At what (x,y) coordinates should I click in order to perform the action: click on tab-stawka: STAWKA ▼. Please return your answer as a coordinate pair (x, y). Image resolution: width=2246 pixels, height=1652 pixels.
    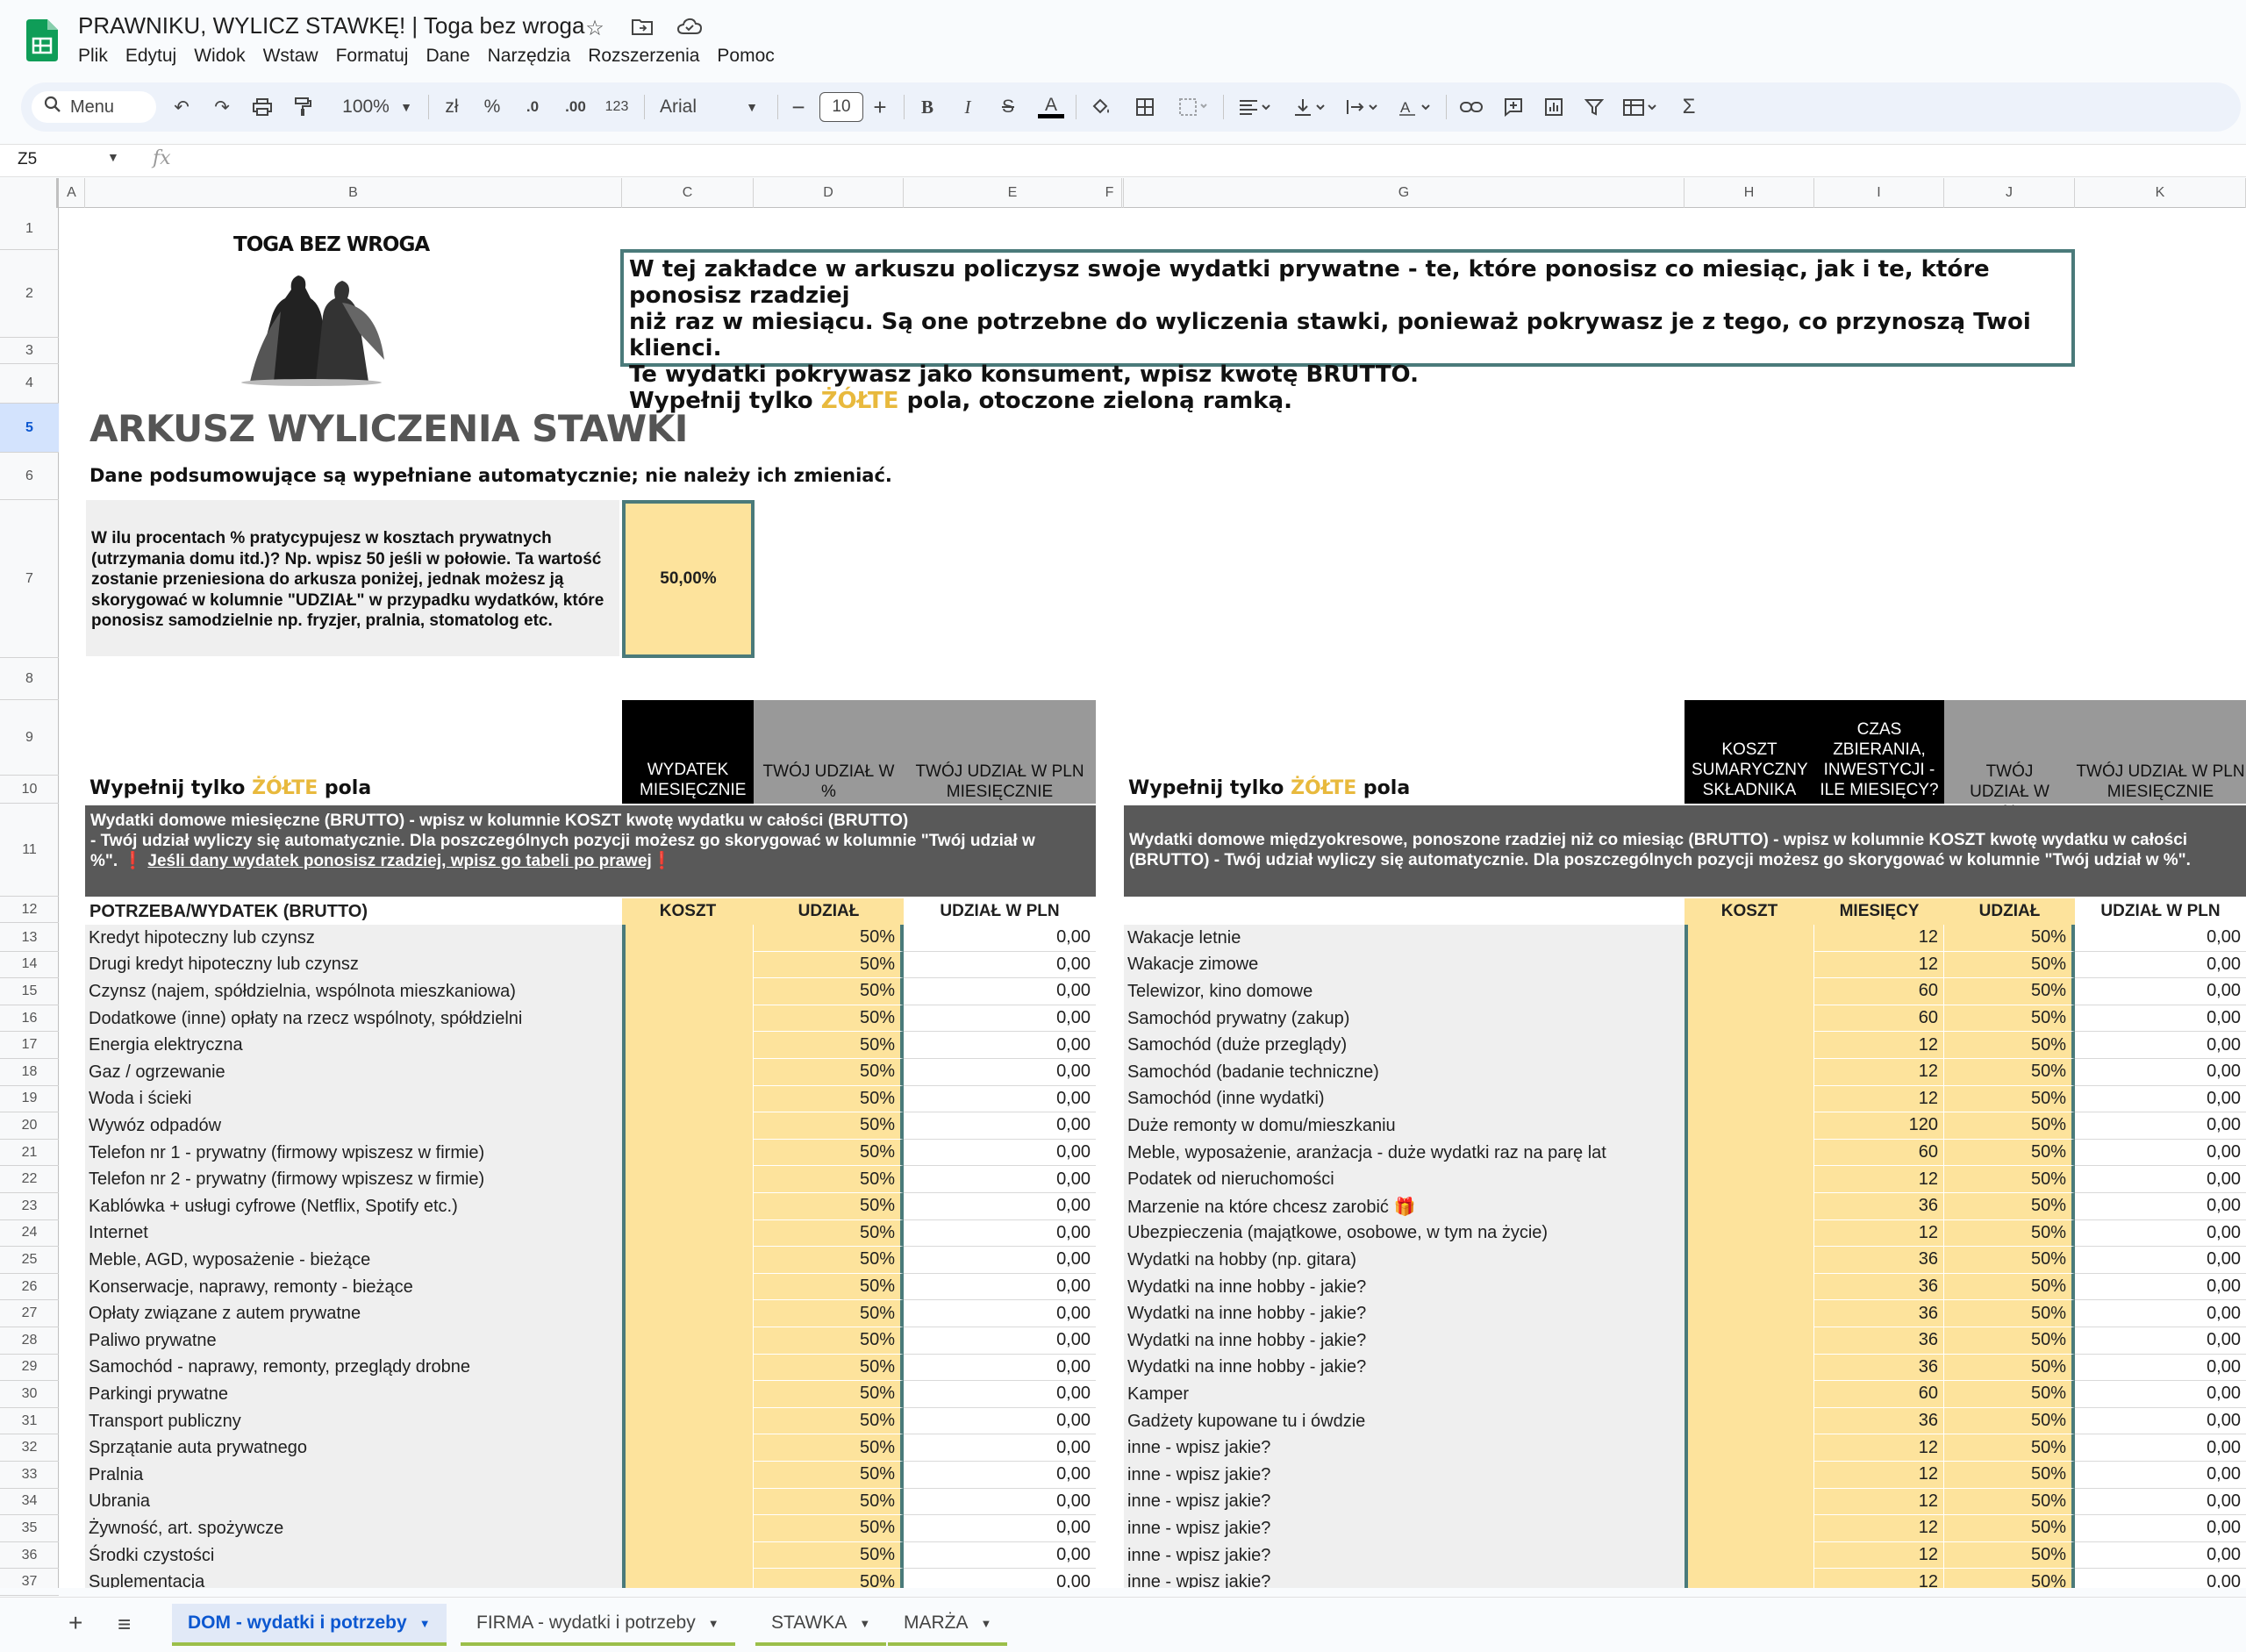
    Looking at the image, I should click on (821, 1625).